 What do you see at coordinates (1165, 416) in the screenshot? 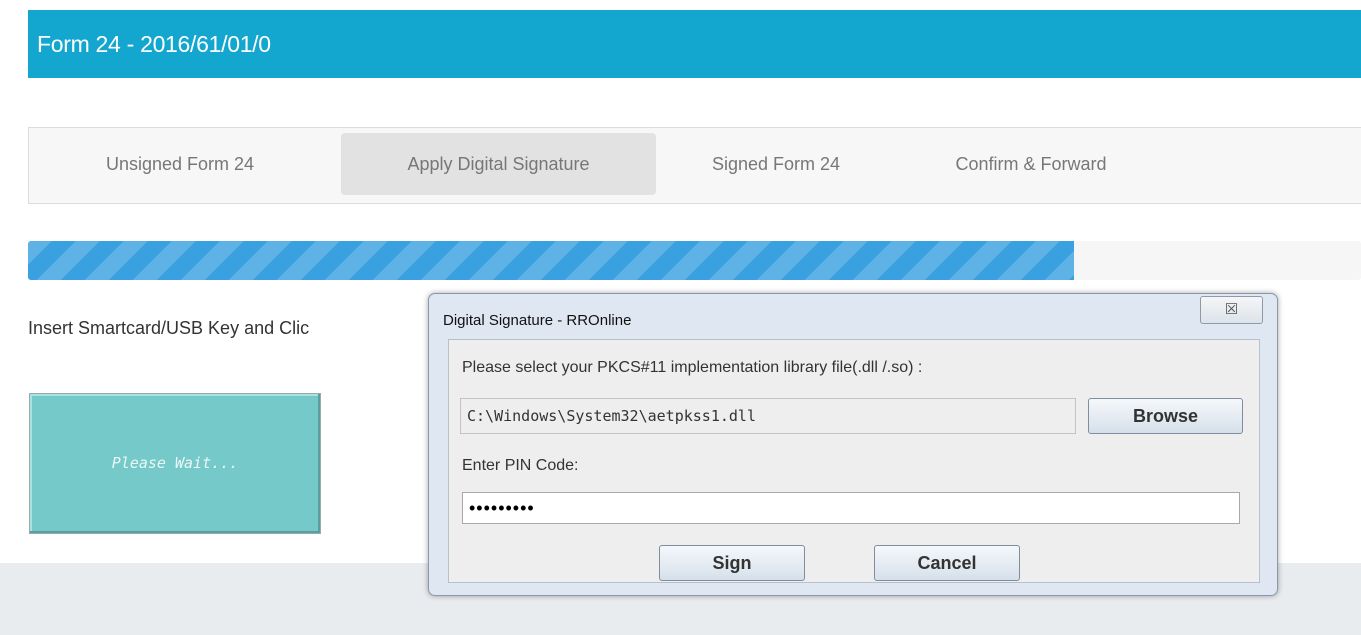
I see `browse-button: Browse` at bounding box center [1165, 416].